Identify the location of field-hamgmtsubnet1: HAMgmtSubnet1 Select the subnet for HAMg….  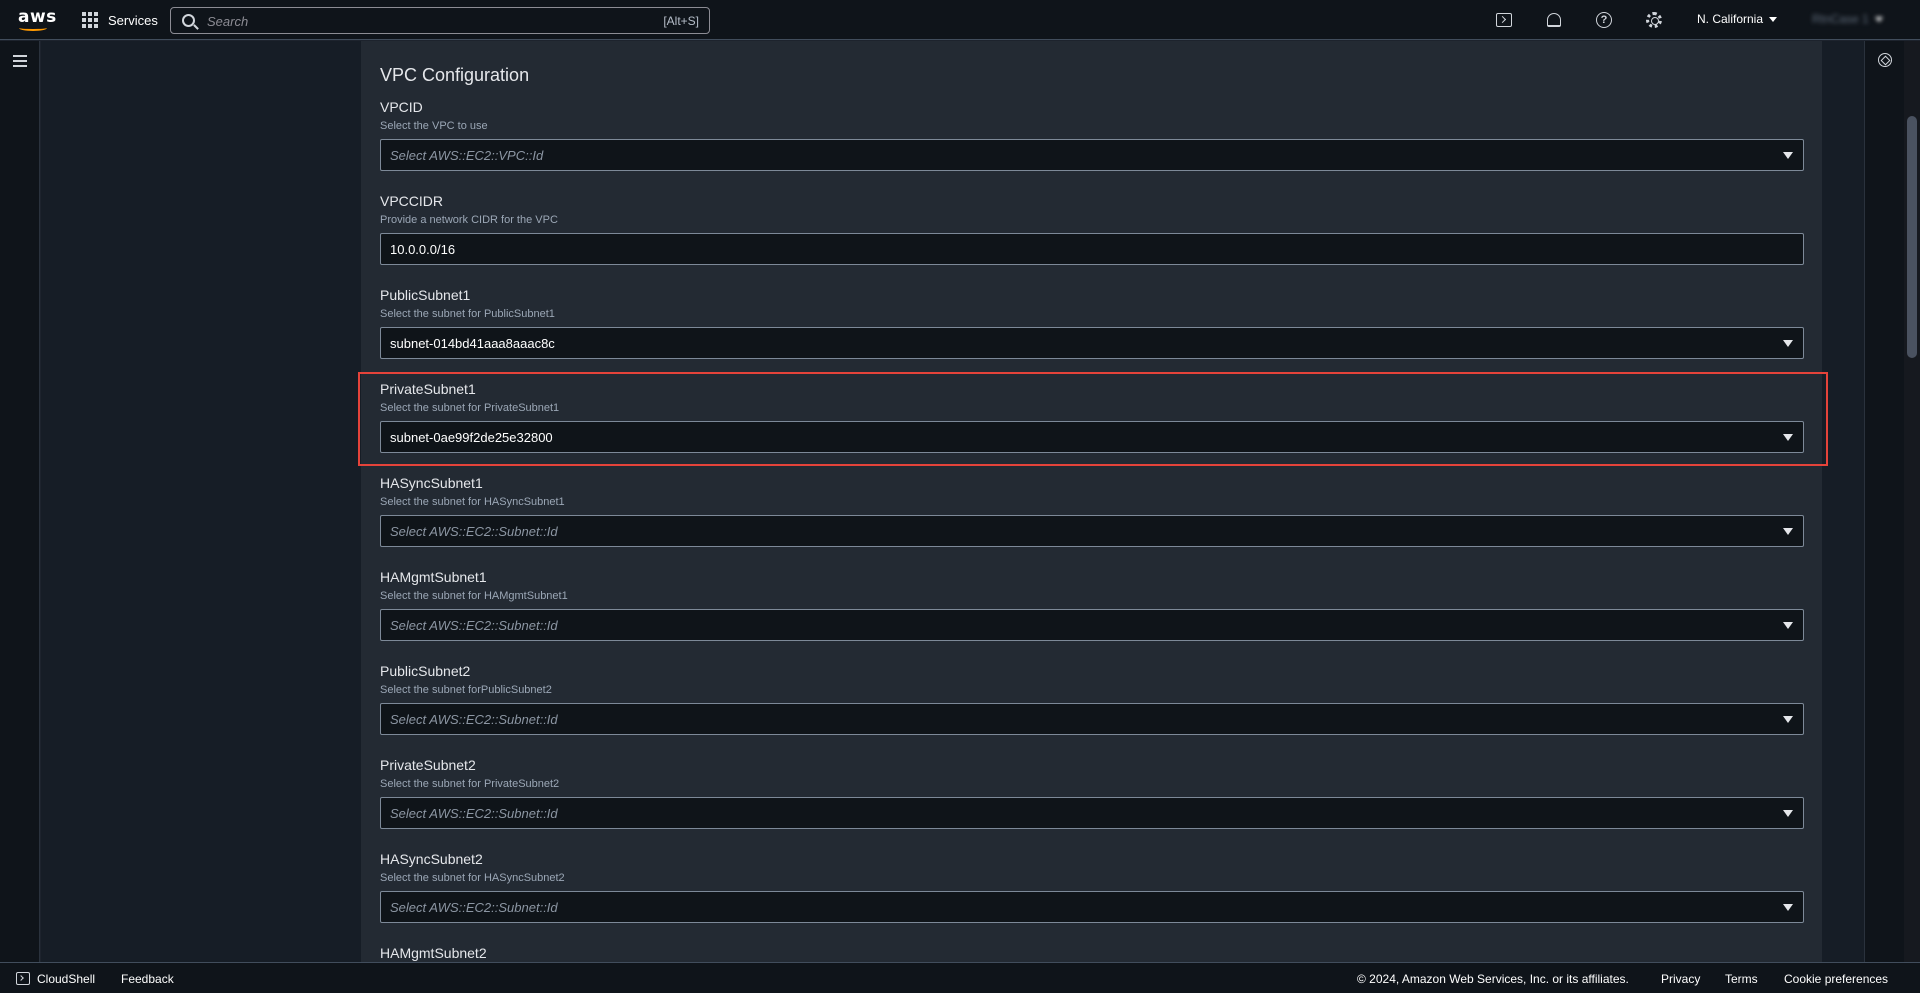
(1092, 605).